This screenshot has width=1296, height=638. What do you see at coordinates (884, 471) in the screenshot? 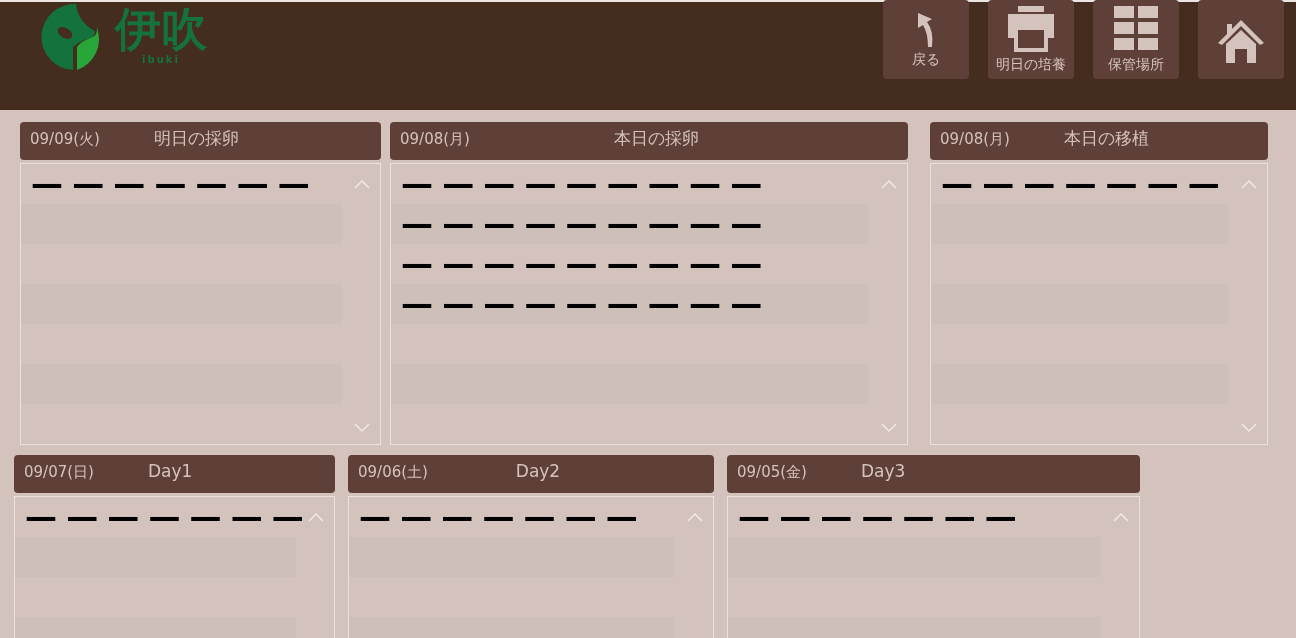
I see `panel-title: Day3` at bounding box center [884, 471].